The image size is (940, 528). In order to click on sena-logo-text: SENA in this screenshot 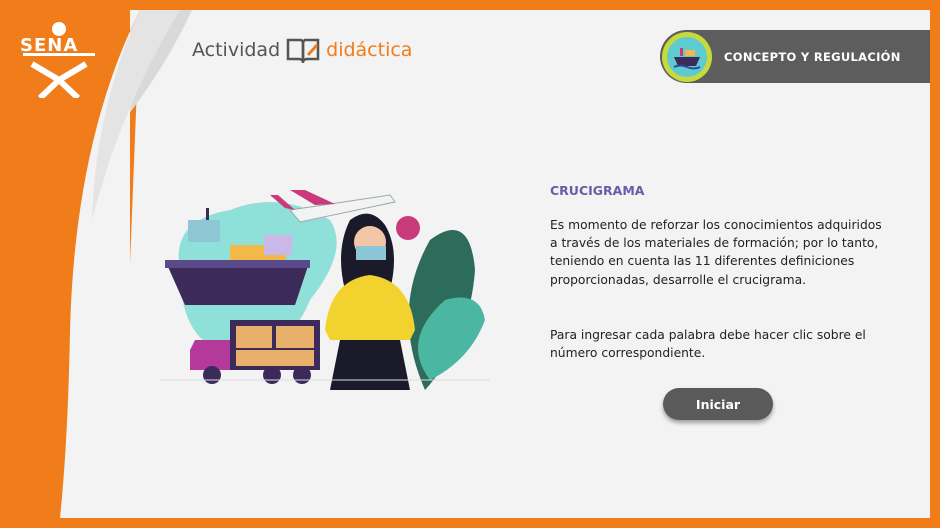, I will do `click(49, 45)`.